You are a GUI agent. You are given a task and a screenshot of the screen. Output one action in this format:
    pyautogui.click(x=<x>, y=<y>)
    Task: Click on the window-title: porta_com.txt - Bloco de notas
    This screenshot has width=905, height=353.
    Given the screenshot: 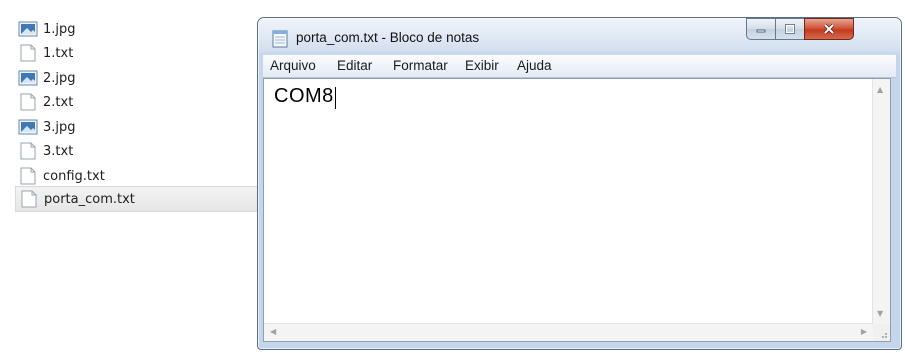 What is the action you would take?
    pyautogui.click(x=388, y=37)
    